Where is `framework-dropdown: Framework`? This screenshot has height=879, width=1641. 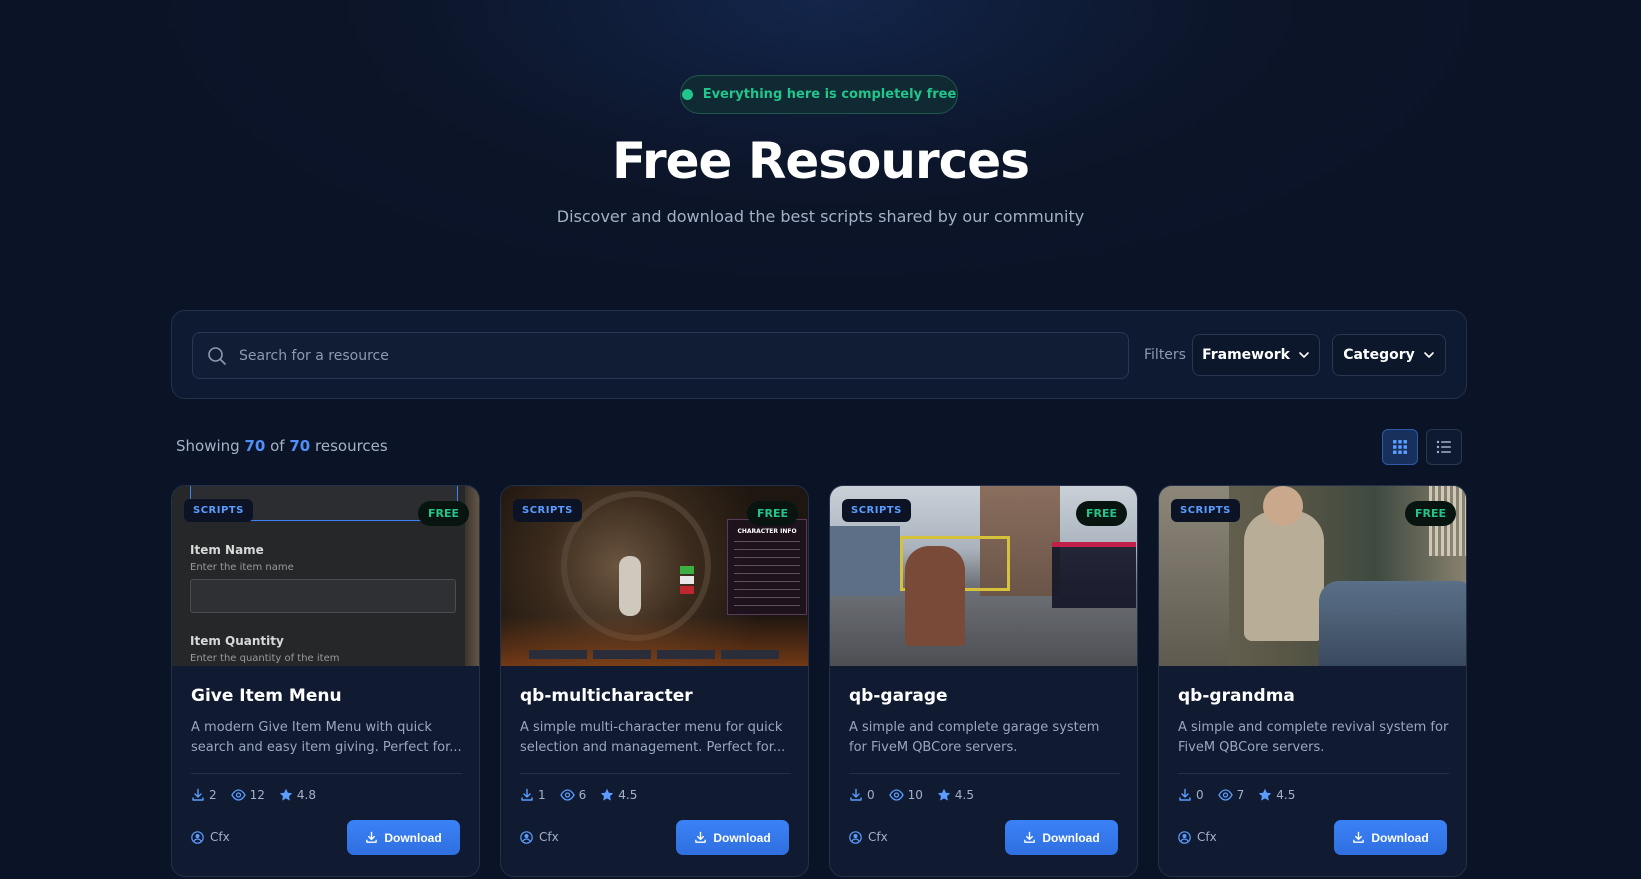
framework-dropdown: Framework is located at coordinates (1256, 355).